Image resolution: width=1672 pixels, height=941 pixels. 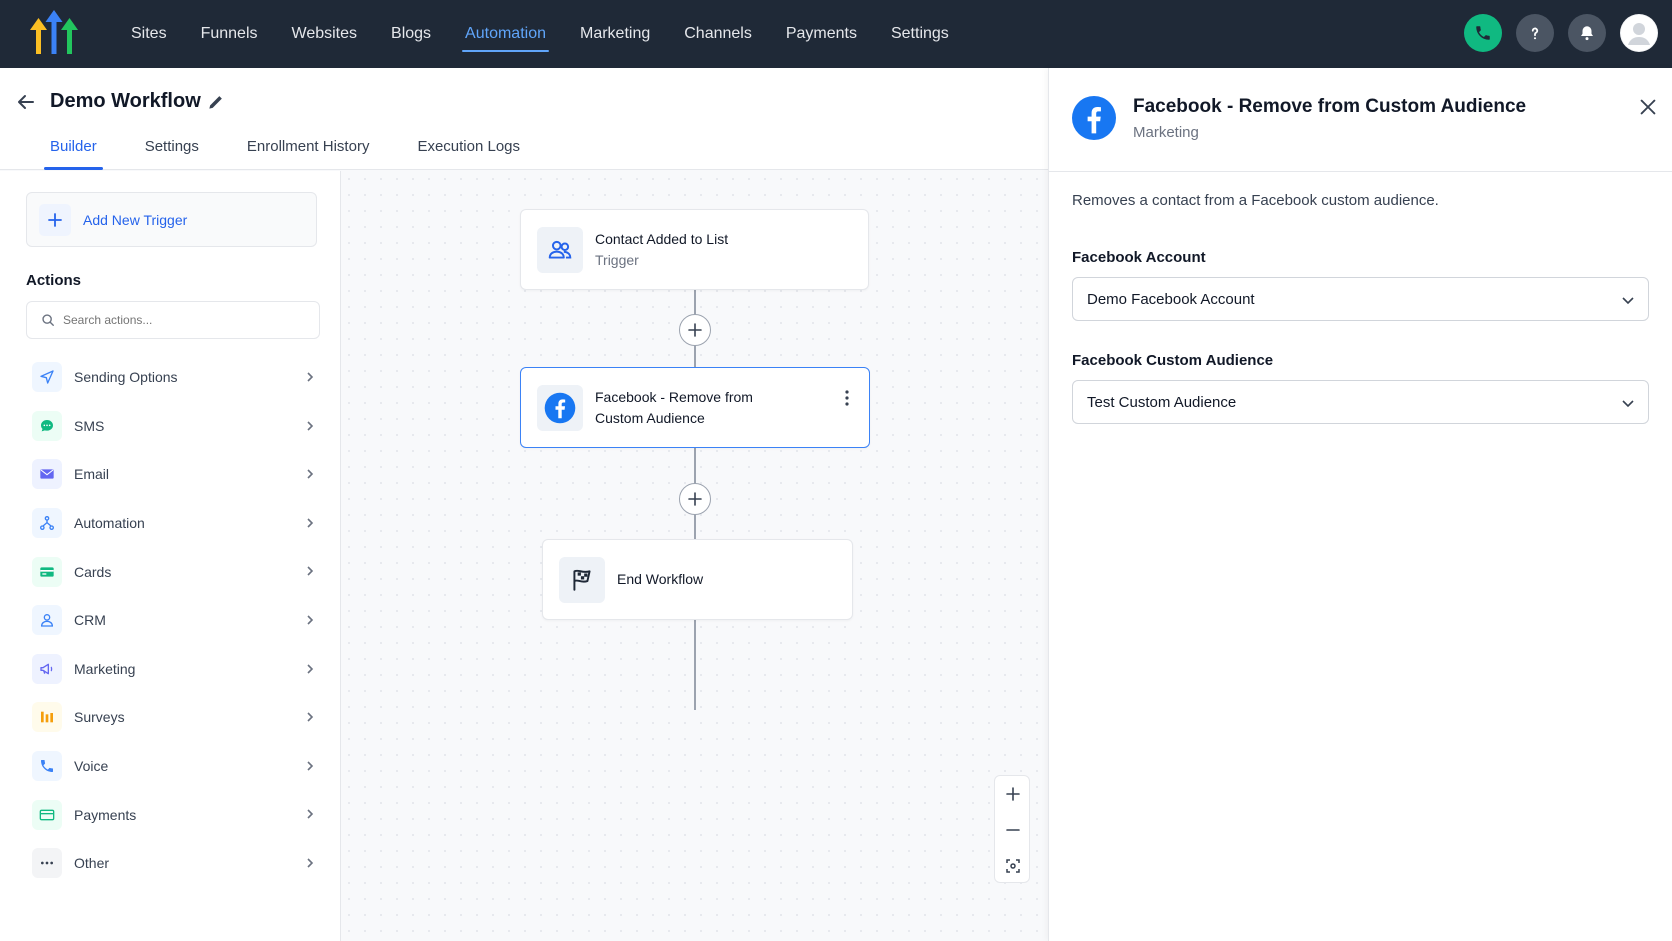 What do you see at coordinates (47, 523) in the screenshot?
I see `workflow-icon` at bounding box center [47, 523].